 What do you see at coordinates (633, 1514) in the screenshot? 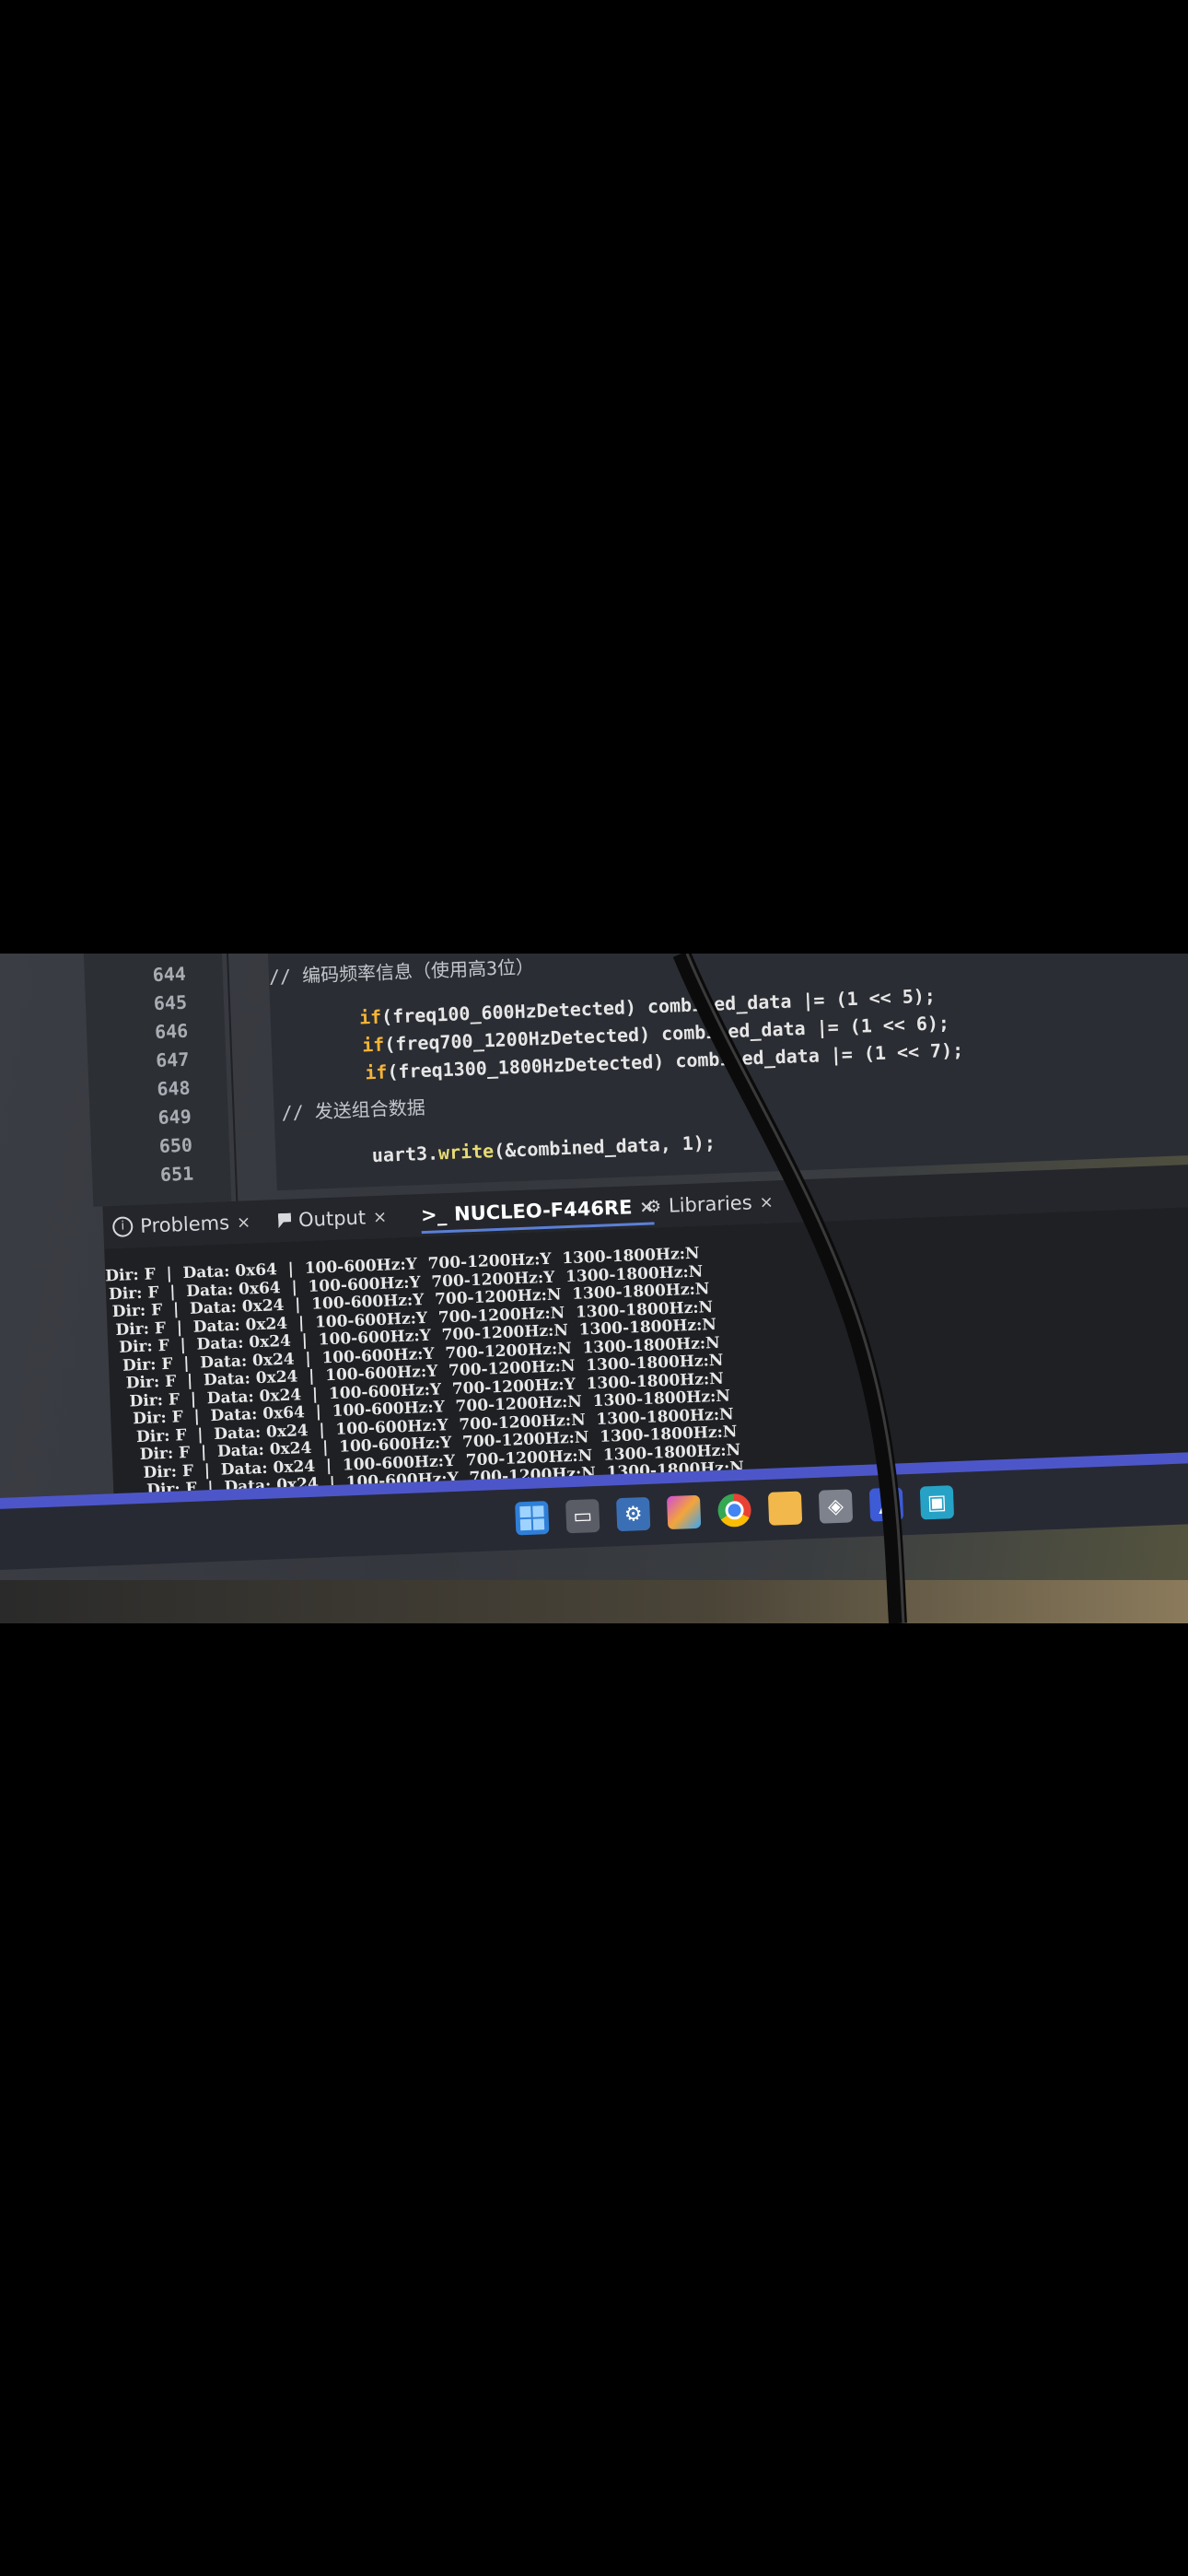
I see `settings-icon: ⚙` at bounding box center [633, 1514].